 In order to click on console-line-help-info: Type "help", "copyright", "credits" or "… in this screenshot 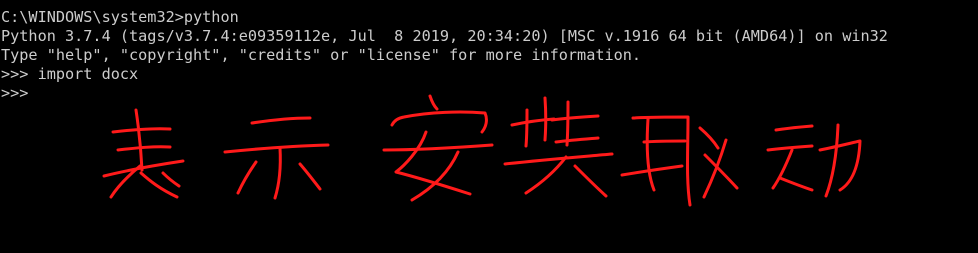, I will do `click(321, 55)`.